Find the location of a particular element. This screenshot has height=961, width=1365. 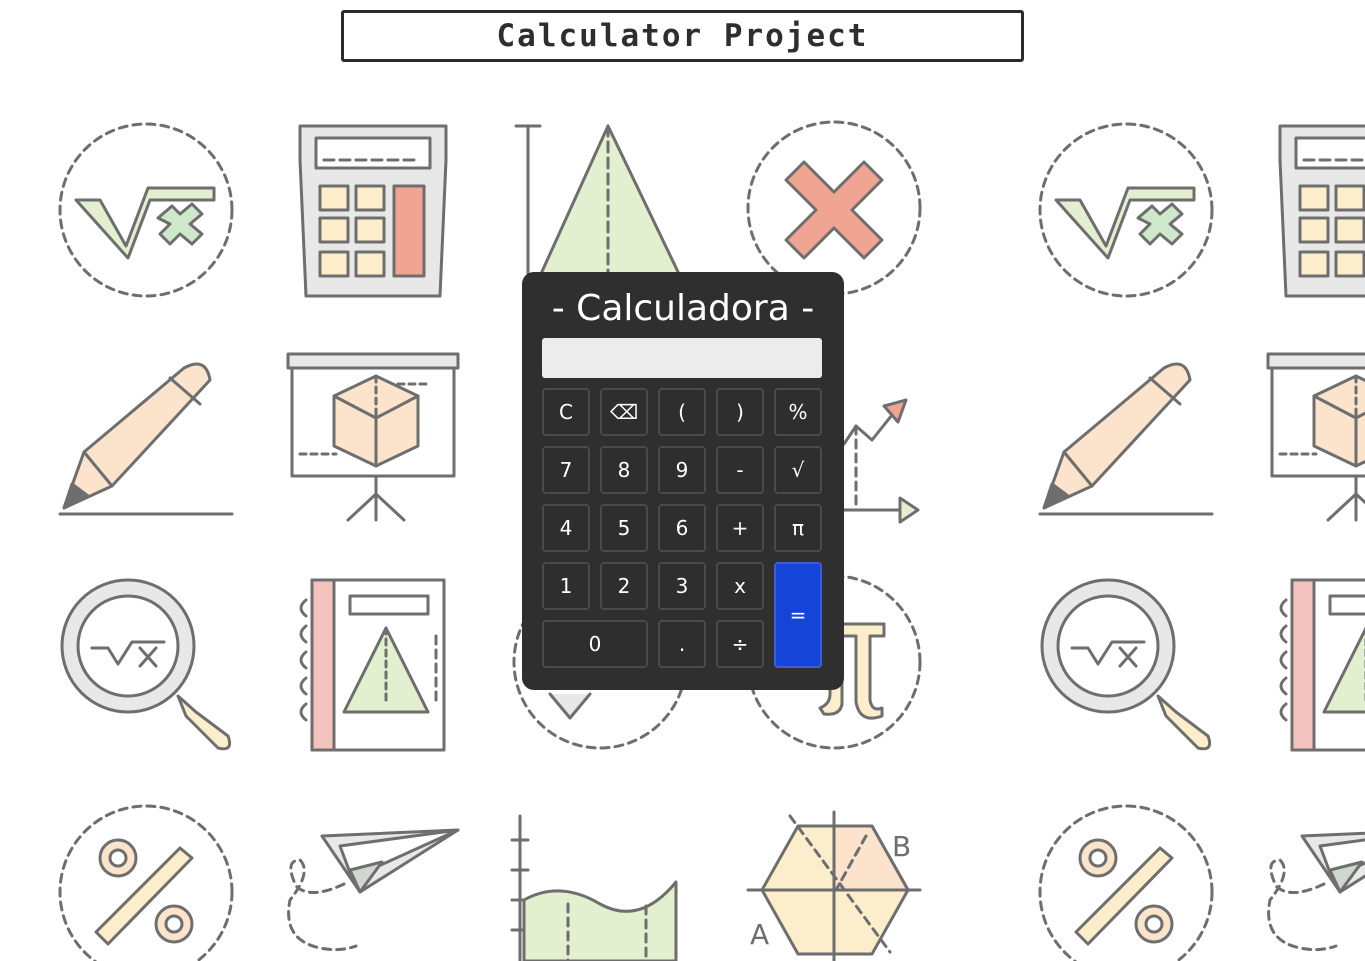

backspace-button: ⌫ is located at coordinates (624, 412).